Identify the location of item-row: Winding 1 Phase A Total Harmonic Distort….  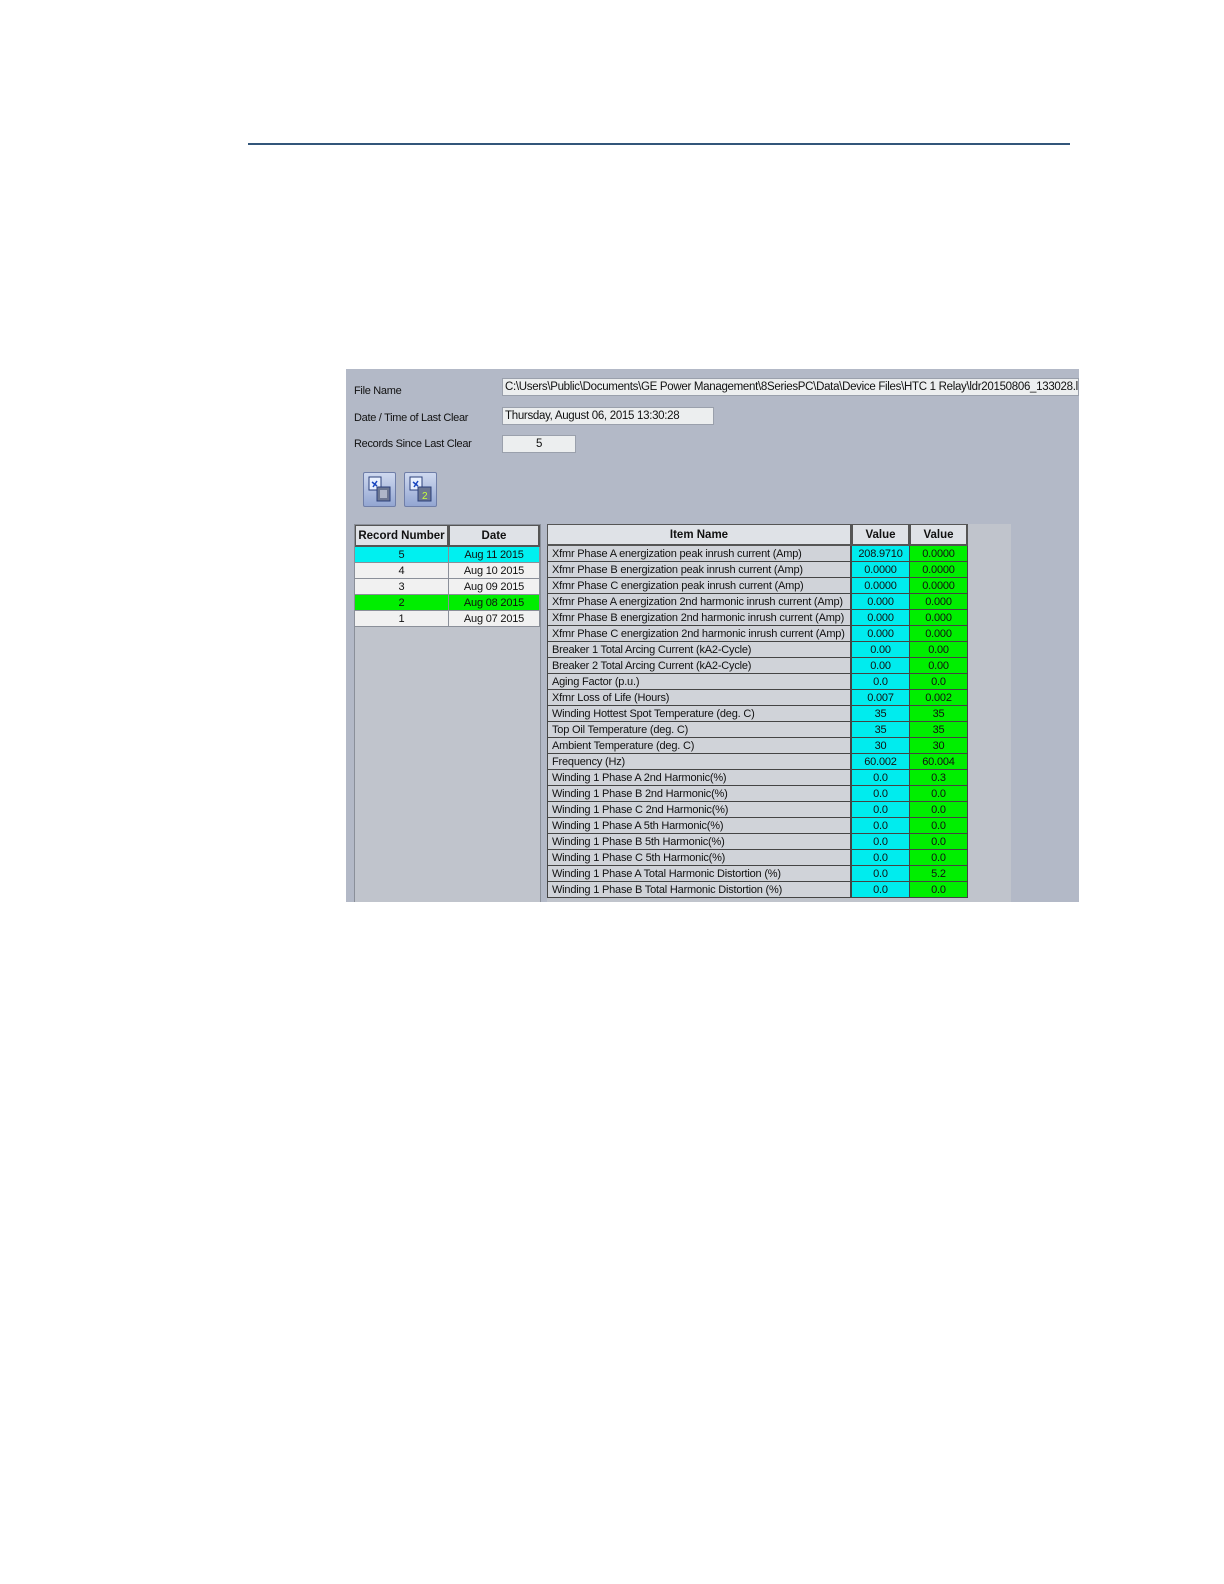
(757, 874).